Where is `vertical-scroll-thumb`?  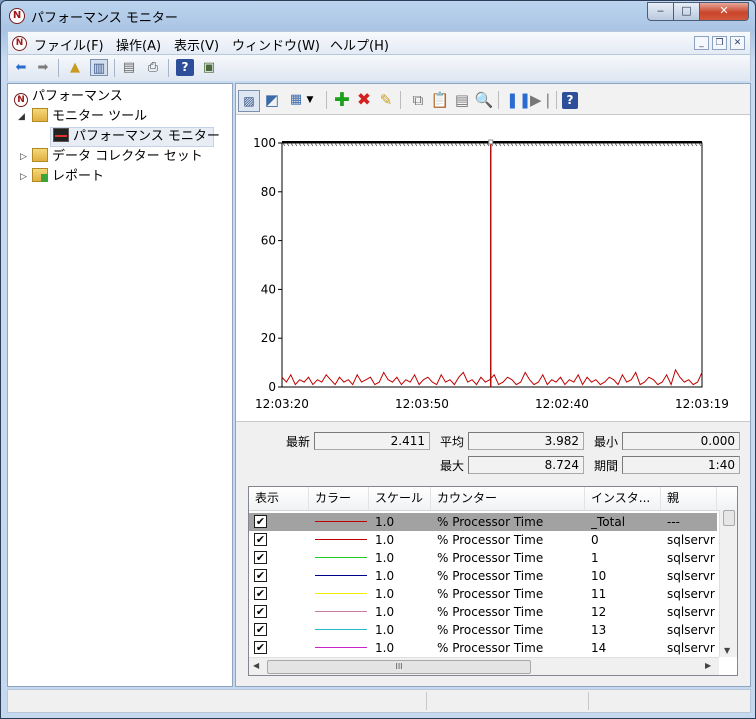 vertical-scroll-thumb is located at coordinates (729, 518).